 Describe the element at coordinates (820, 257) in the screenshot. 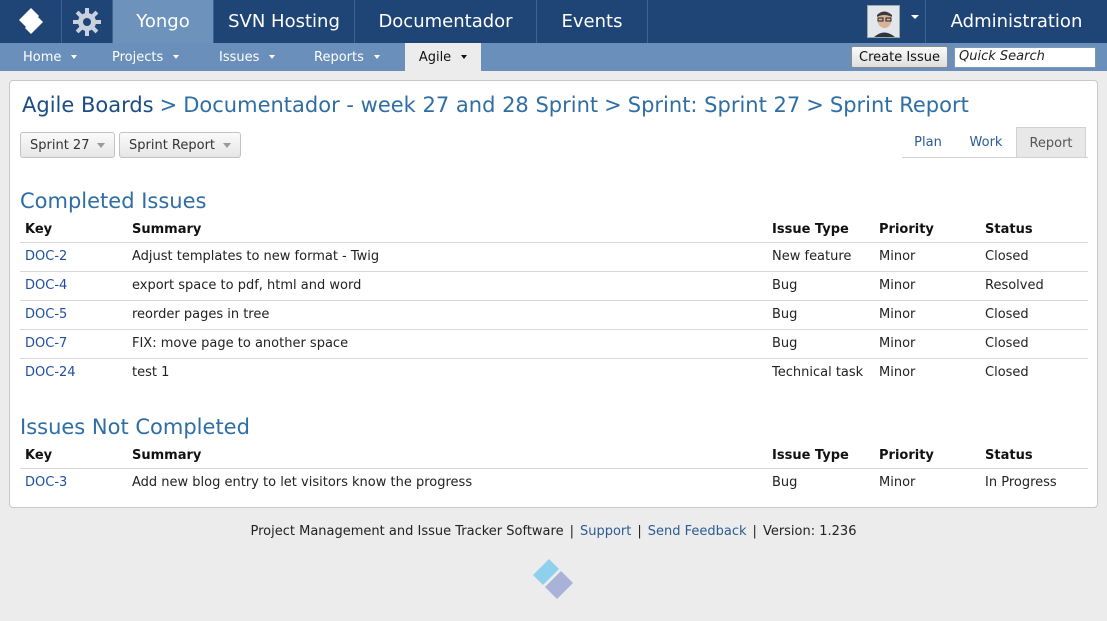

I see `issue-type: New feature` at that location.